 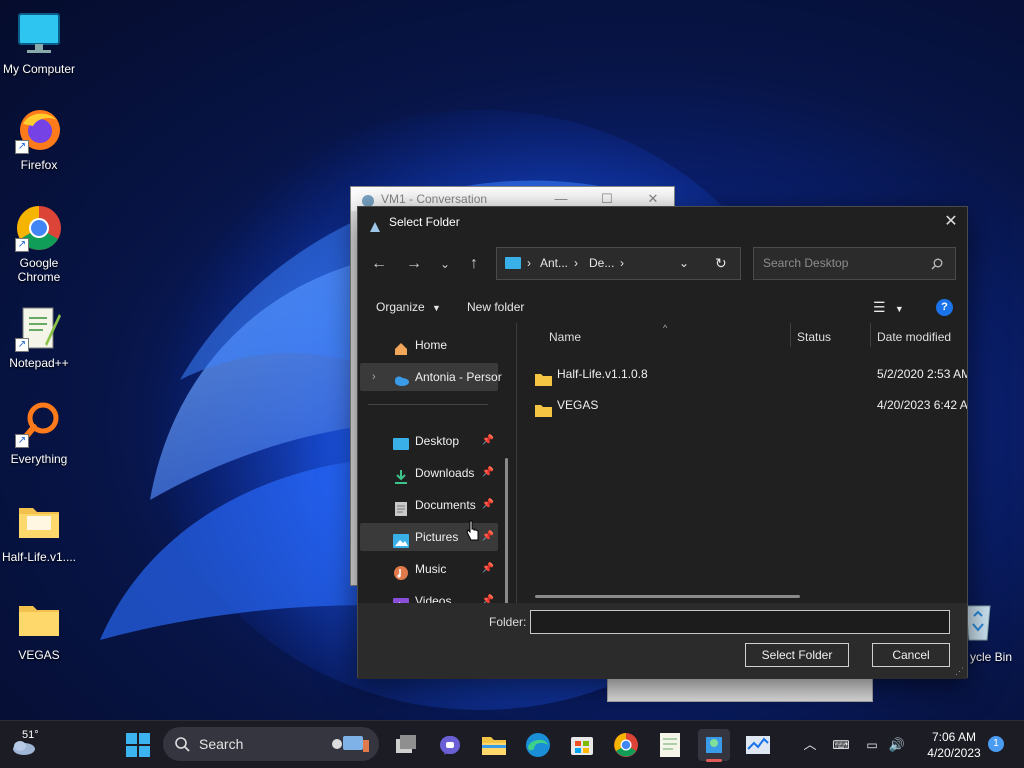 I want to click on performance-monitor-icon, so click(x=758, y=745).